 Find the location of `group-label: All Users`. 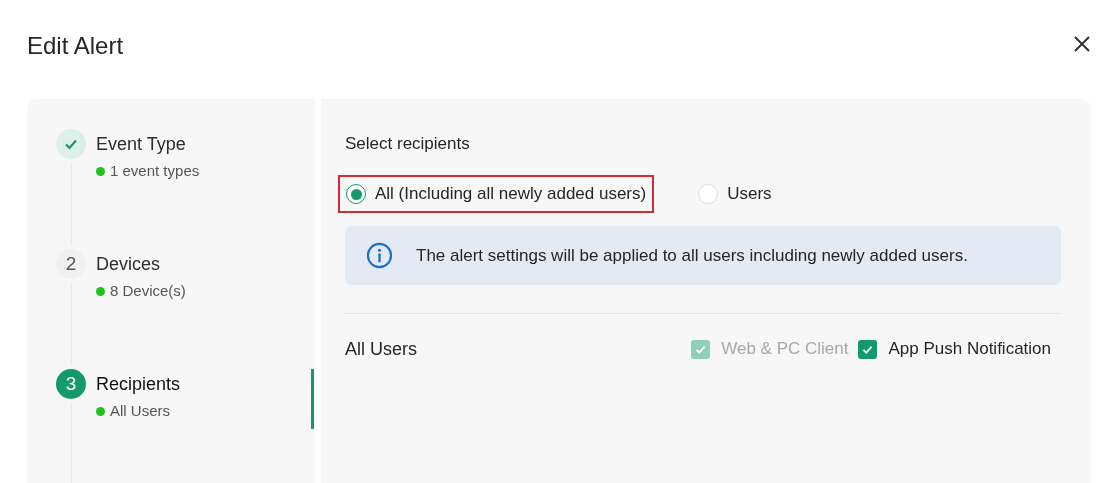

group-label: All Users is located at coordinates (381, 349).